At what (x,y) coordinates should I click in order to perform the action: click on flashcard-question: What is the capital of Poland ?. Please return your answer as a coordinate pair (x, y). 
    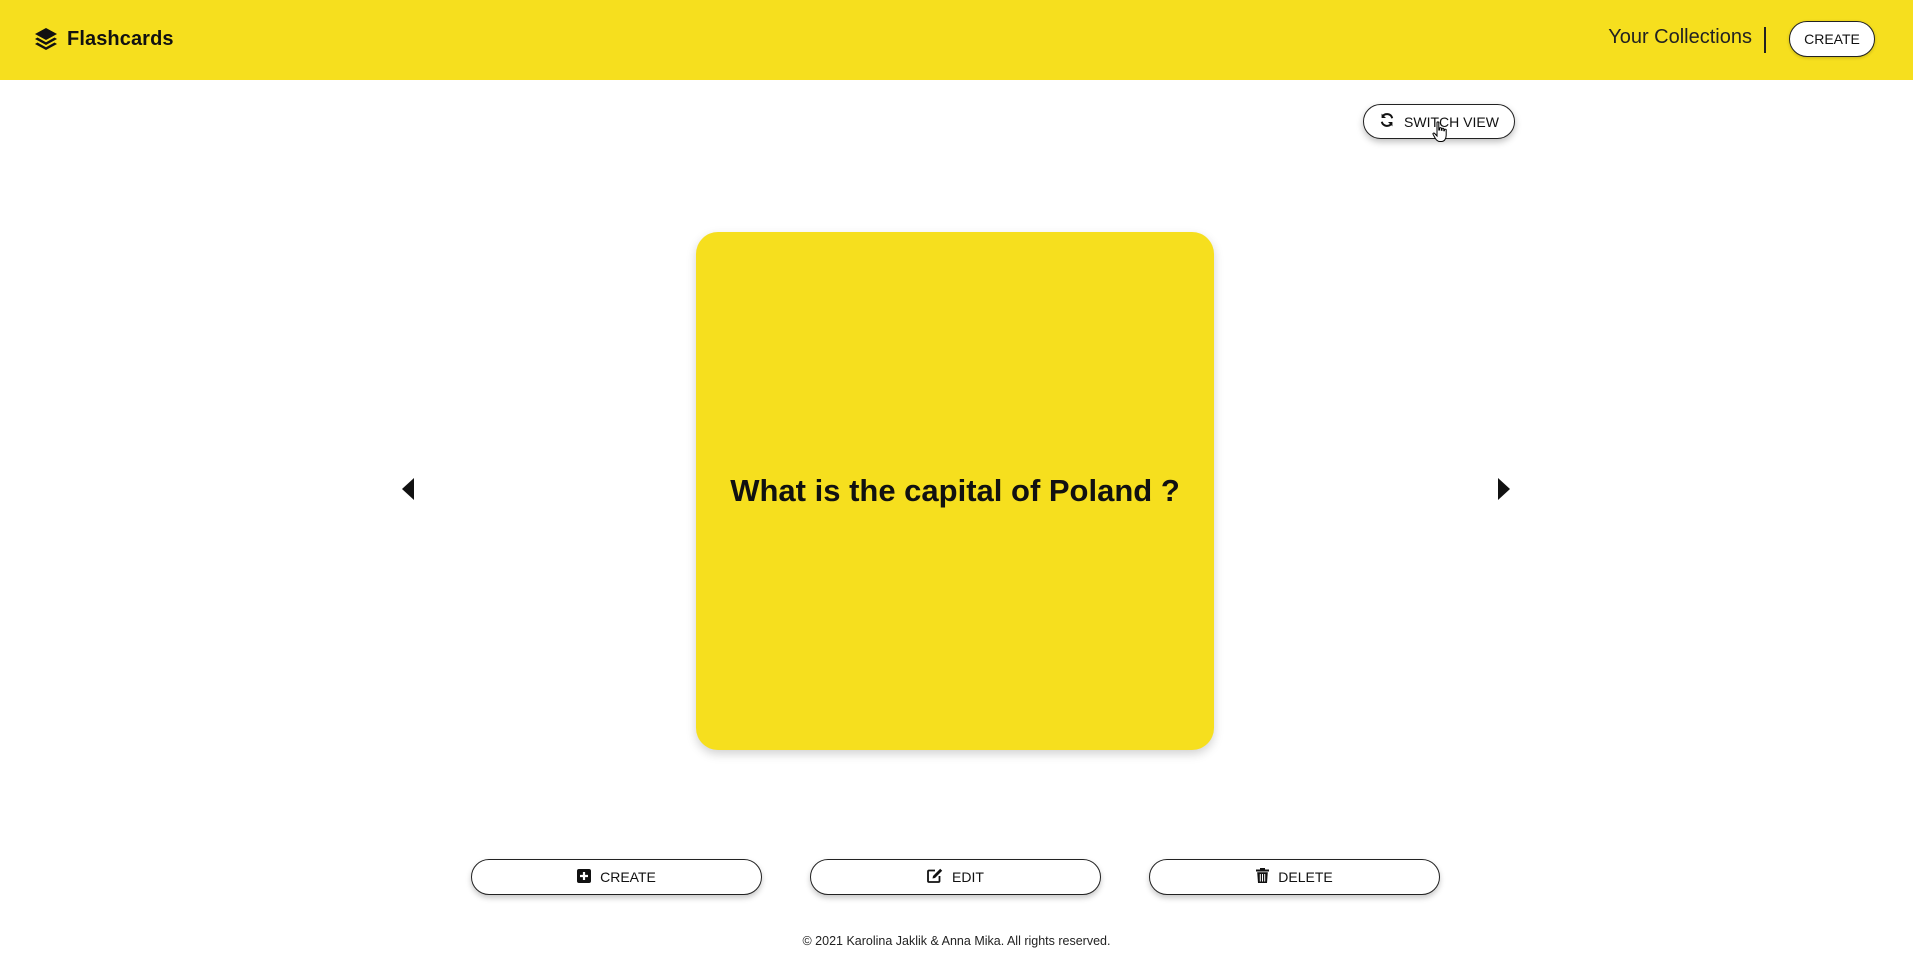
    Looking at the image, I should click on (955, 490).